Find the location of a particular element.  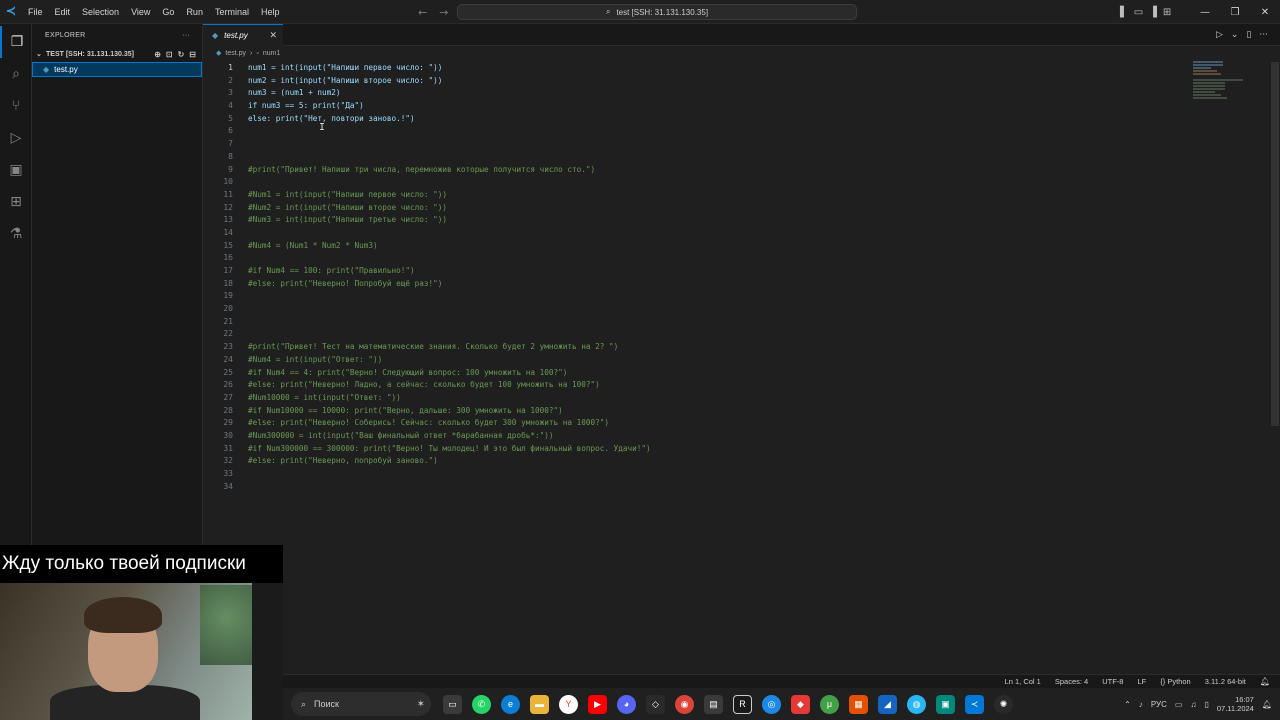

toggle-primary-sidebar-icon: ▌ is located at coordinates (1124, 12).